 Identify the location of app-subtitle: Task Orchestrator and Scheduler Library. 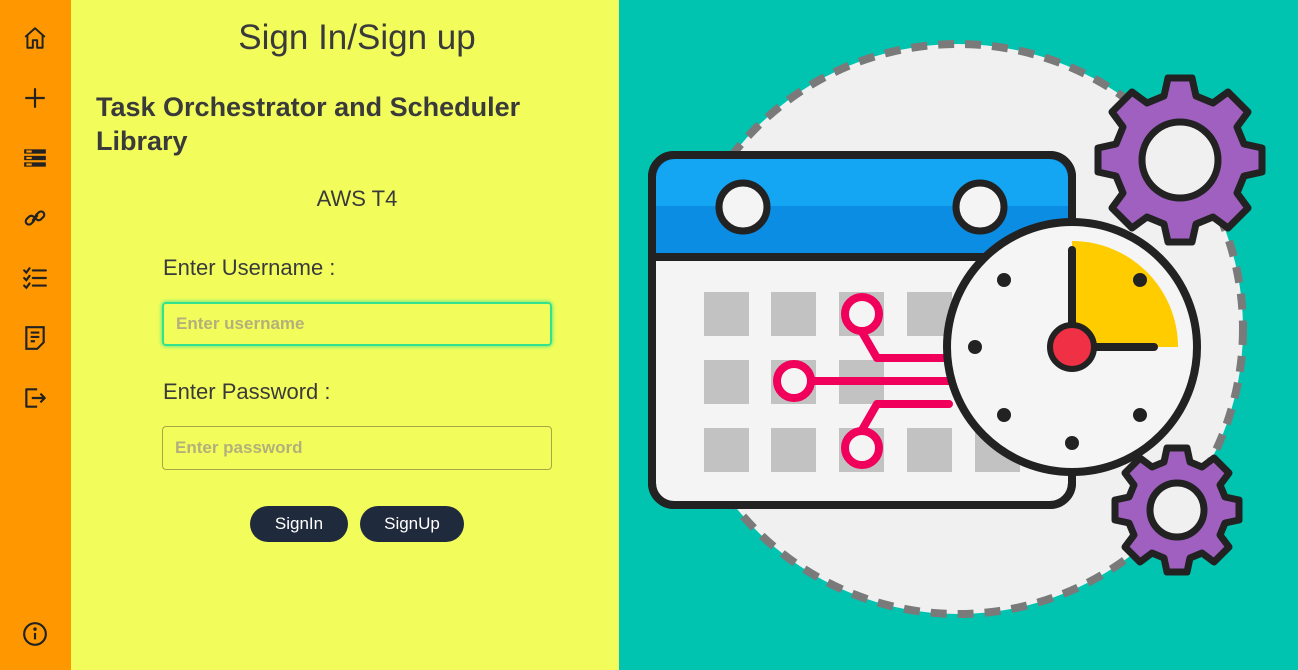
(308, 124).